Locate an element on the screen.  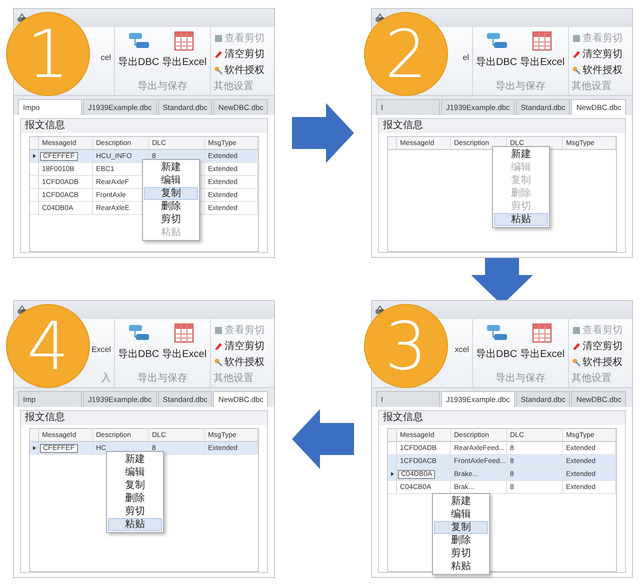
ribbon-label: el is located at coordinates (465, 57).